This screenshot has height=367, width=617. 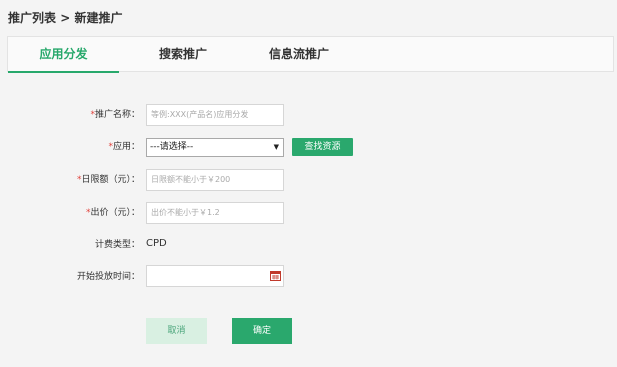 What do you see at coordinates (262, 331) in the screenshot?
I see `confirm-button: 确定` at bounding box center [262, 331].